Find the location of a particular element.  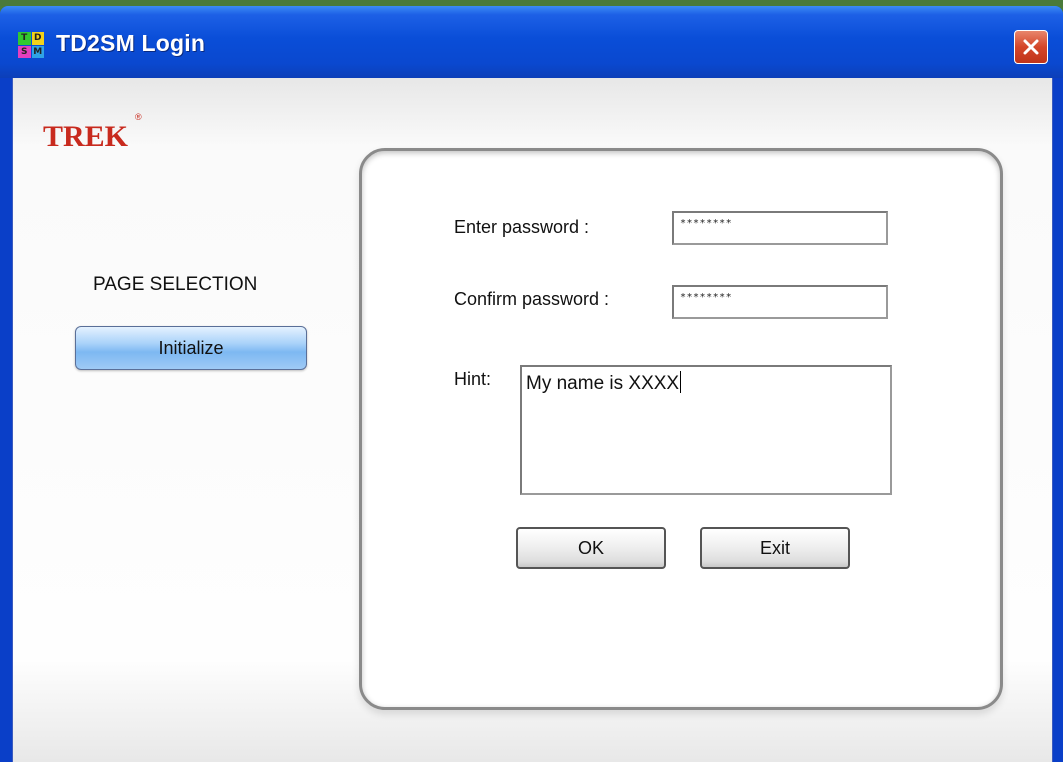

ok-button: OK is located at coordinates (591, 548).